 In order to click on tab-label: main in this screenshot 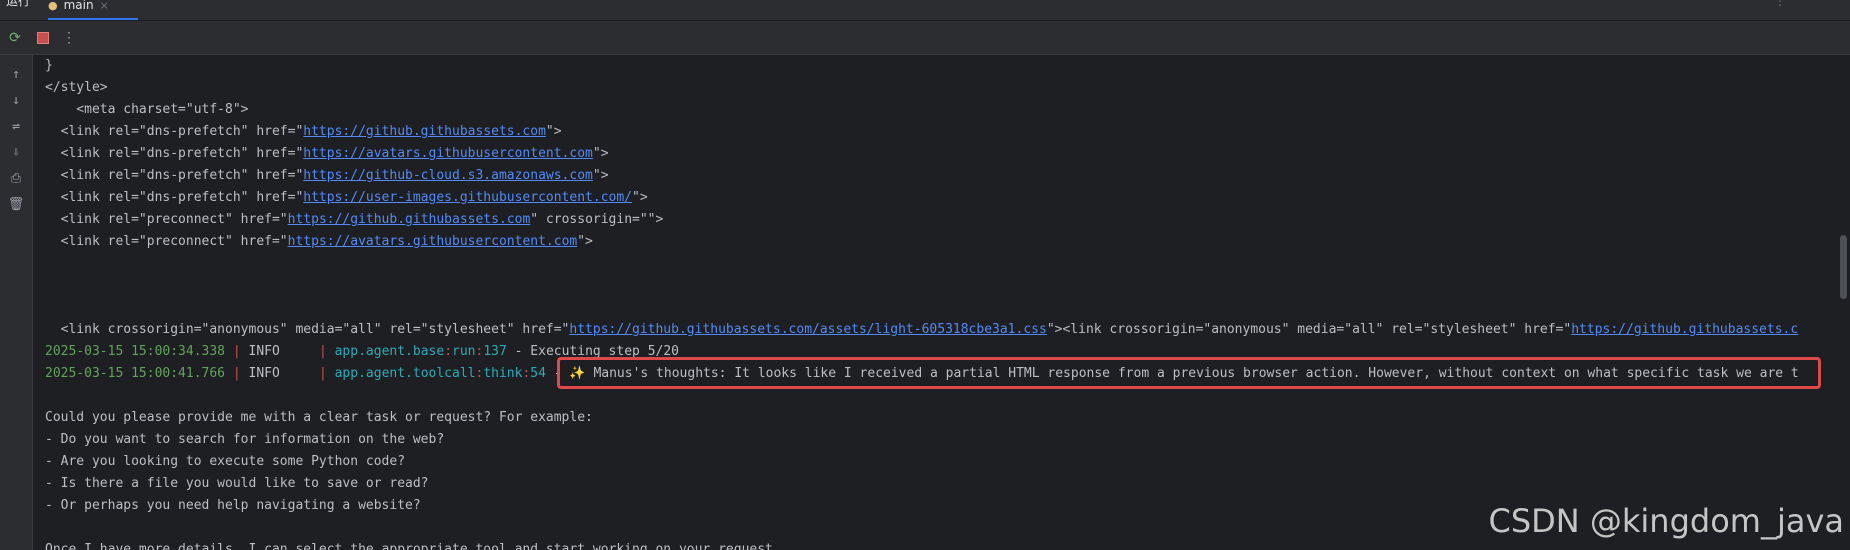, I will do `click(78, 6)`.